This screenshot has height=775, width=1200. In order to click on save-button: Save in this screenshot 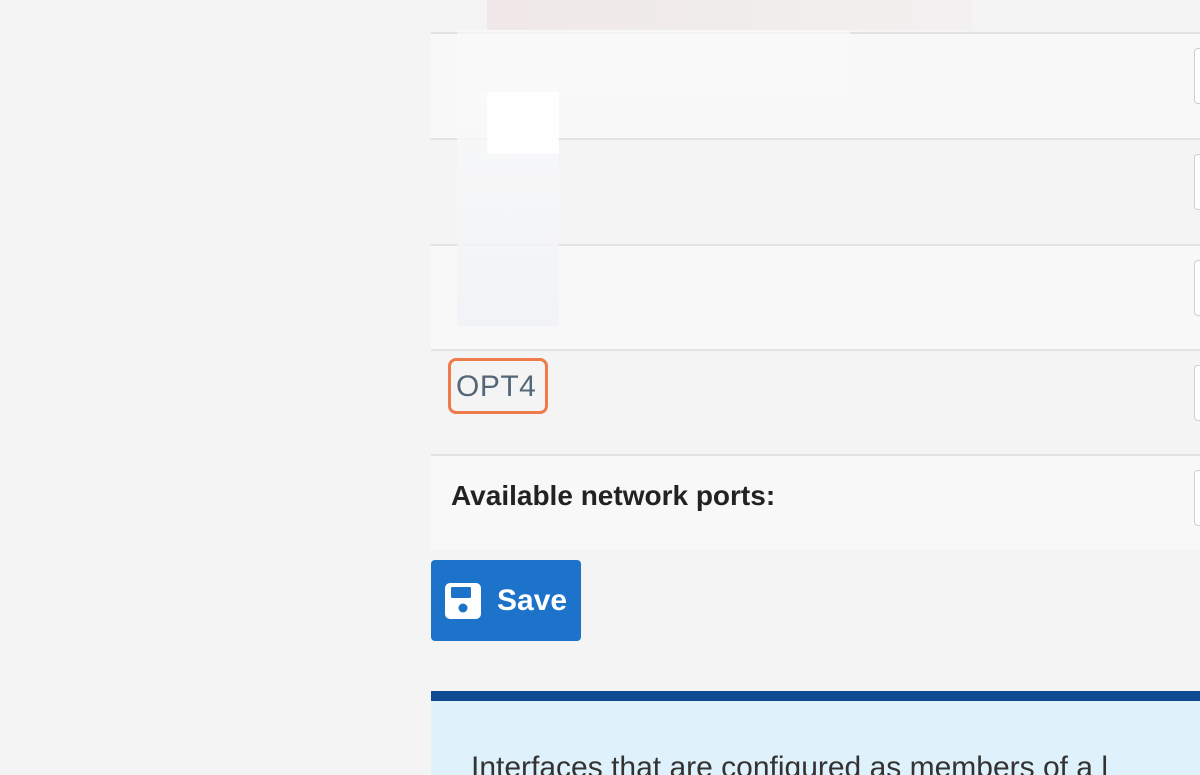, I will do `click(506, 600)`.